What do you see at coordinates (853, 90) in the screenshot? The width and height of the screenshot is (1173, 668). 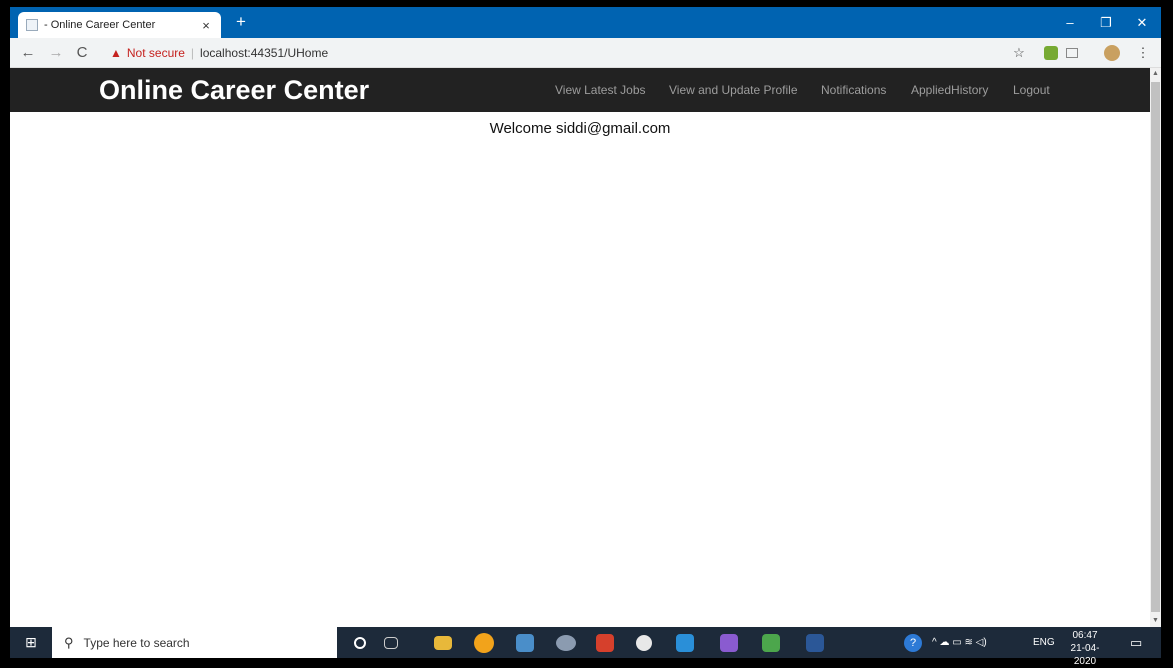 I see `nav-notifications: Notifications` at bounding box center [853, 90].